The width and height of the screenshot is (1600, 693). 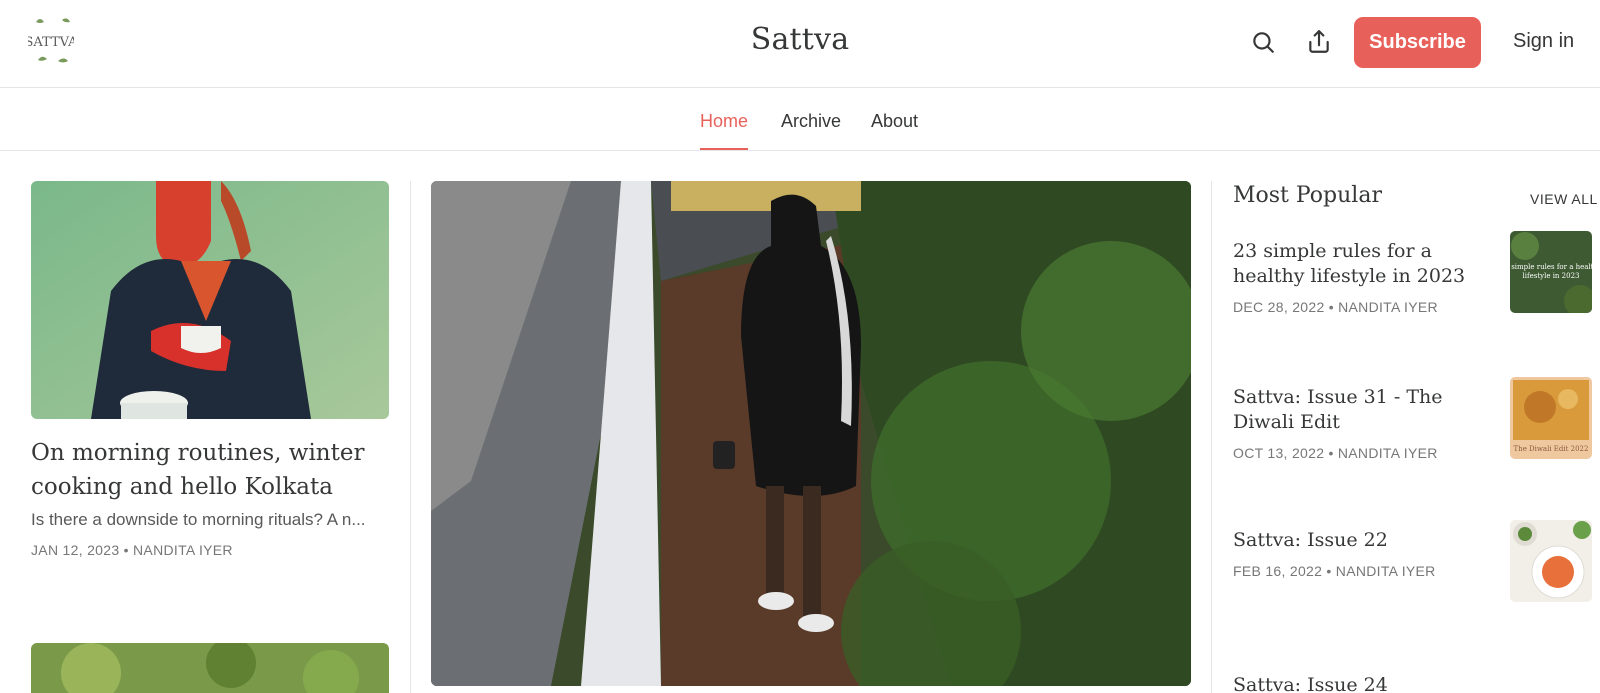 What do you see at coordinates (1310, 683) in the screenshot?
I see `popular-item-title: Sattva: Issue 24` at bounding box center [1310, 683].